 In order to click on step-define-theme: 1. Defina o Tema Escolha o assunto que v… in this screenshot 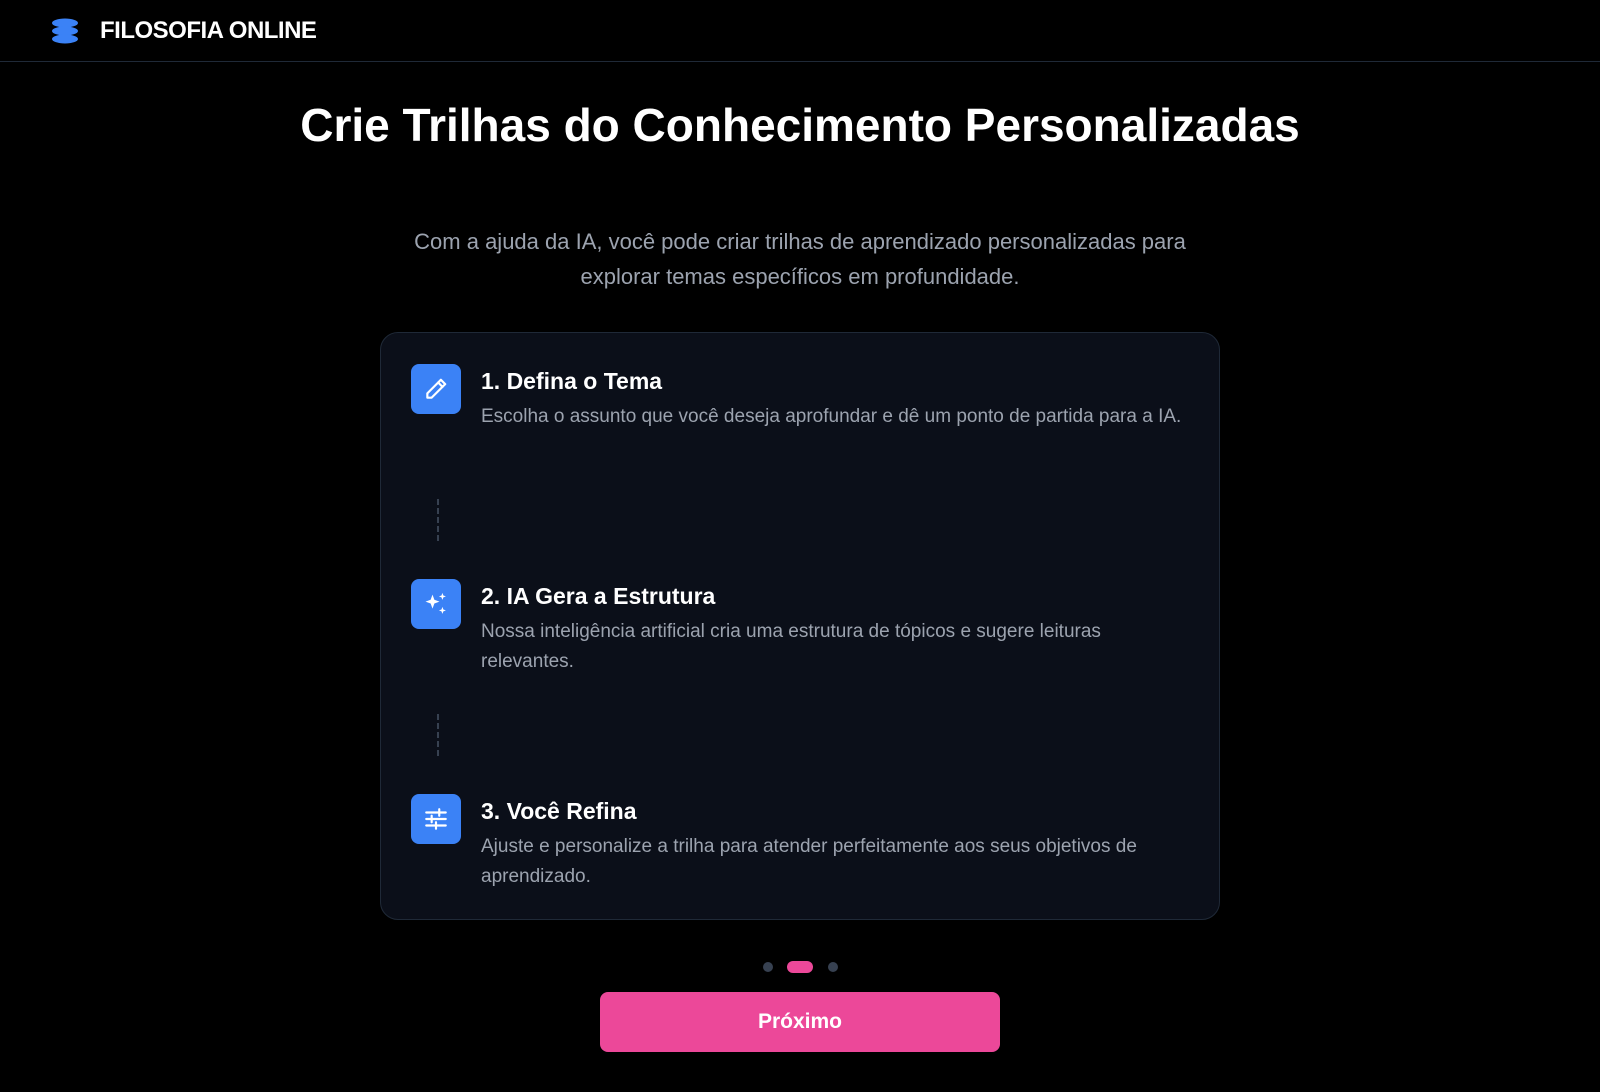, I will do `click(801, 414)`.